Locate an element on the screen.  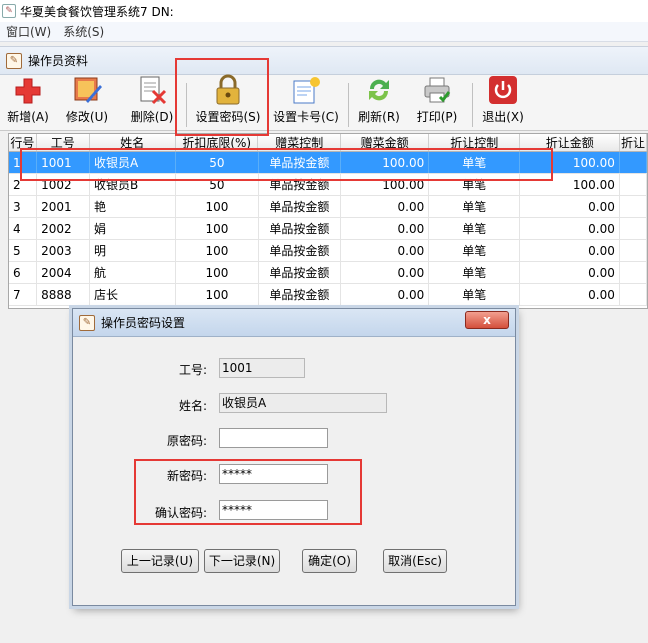
table-cell: 收银员B is located at coordinates (133, 184).